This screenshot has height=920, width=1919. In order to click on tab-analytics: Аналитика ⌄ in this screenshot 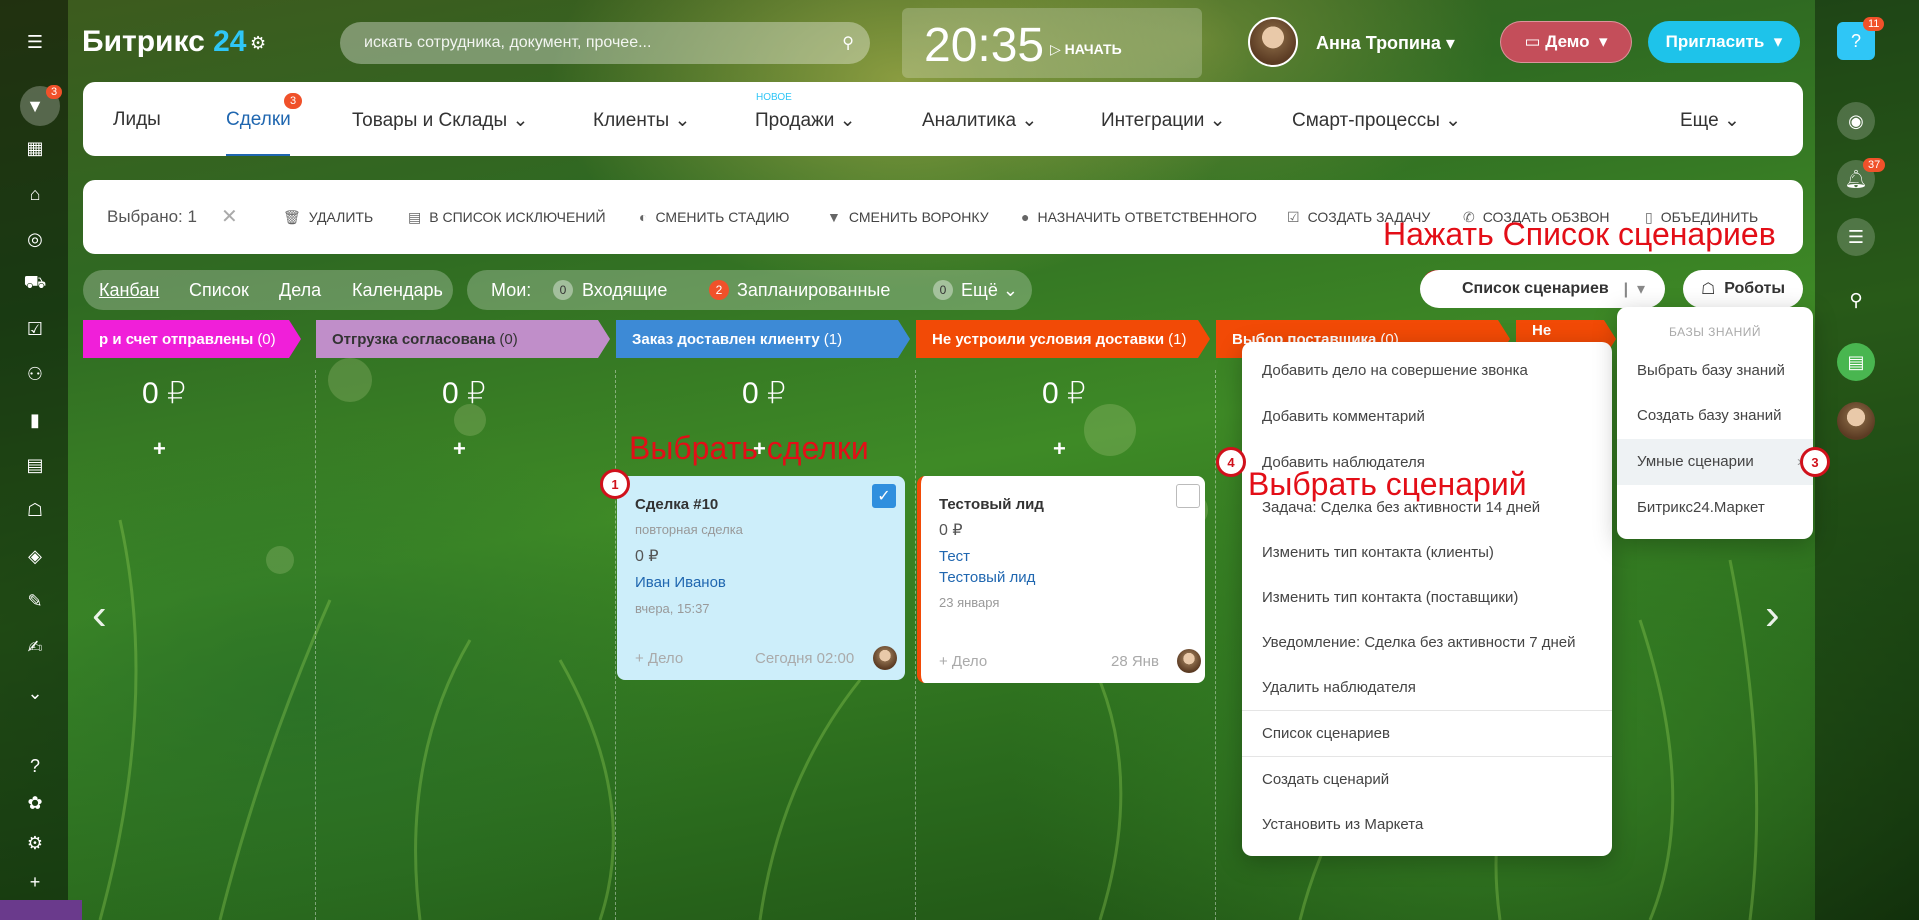, I will do `click(979, 120)`.